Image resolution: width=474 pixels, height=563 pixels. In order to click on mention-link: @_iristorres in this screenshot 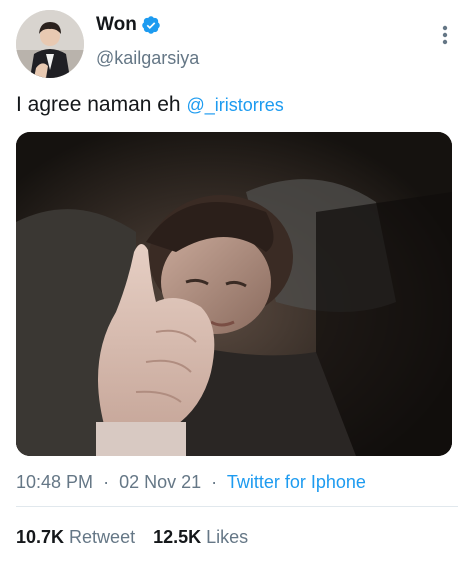, I will do `click(234, 105)`.